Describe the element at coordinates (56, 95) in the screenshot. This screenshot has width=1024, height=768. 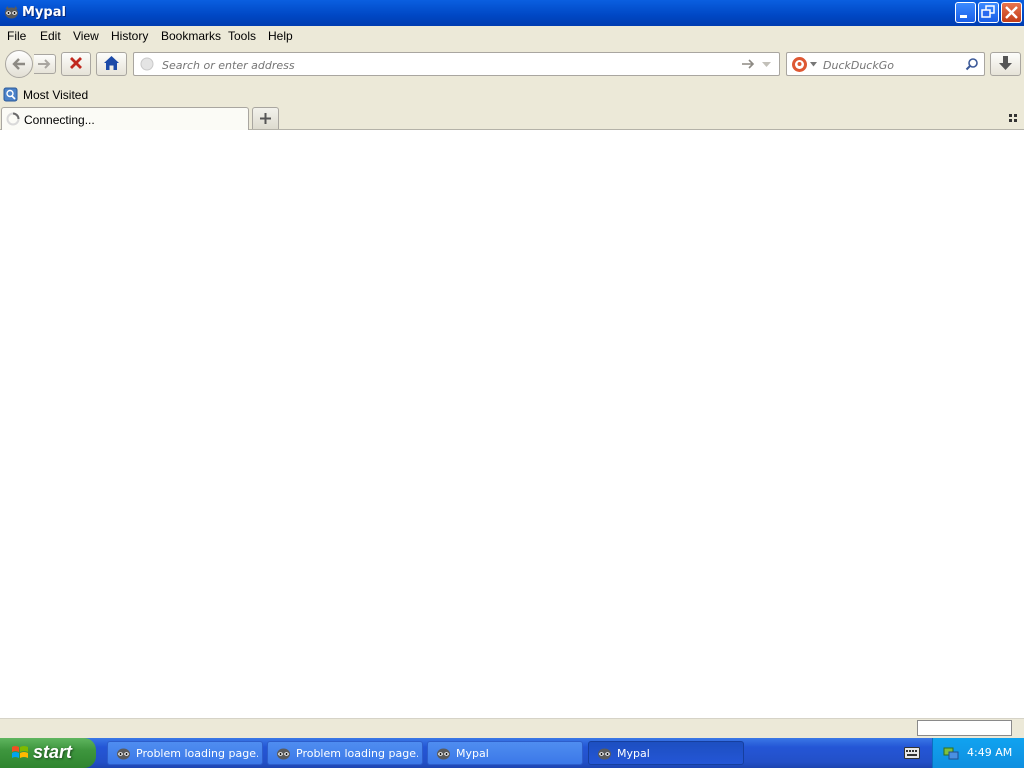
I see `bookmark-label: Most Visited` at that location.